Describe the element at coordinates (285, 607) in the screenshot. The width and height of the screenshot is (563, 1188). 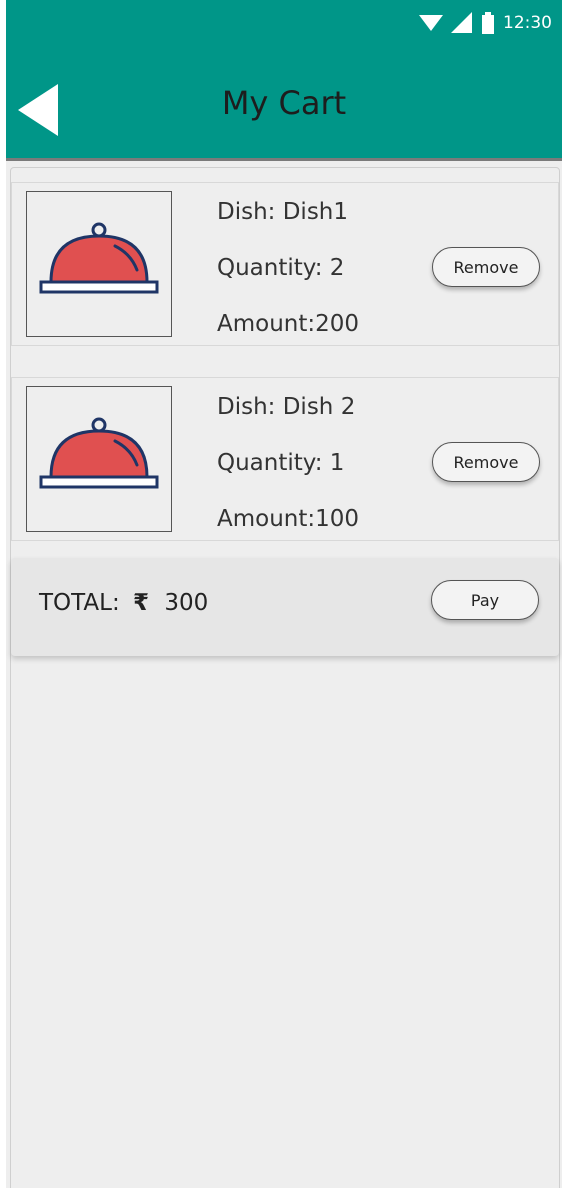
I see `total-card: TOTAL: ₹ 300 Pay` at that location.